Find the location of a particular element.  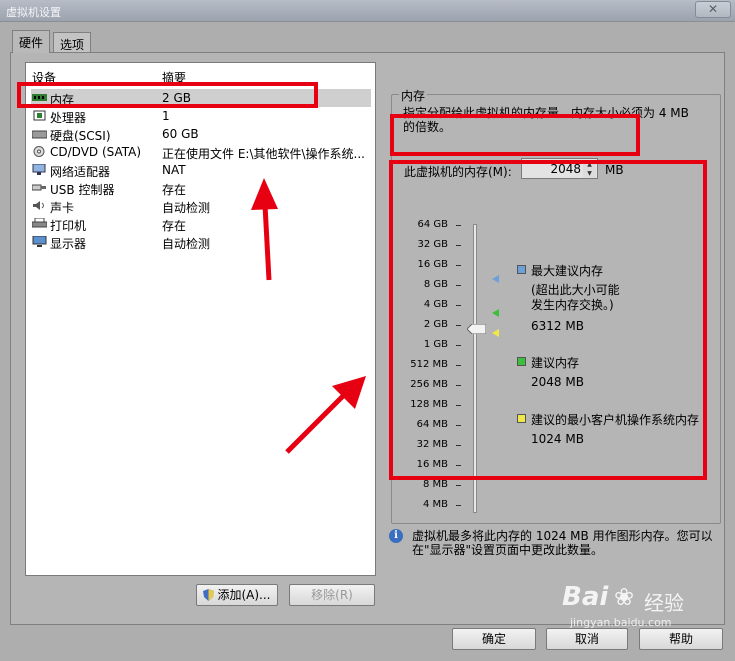

scale-tick-text: 8 MB is located at coordinates (435, 484).